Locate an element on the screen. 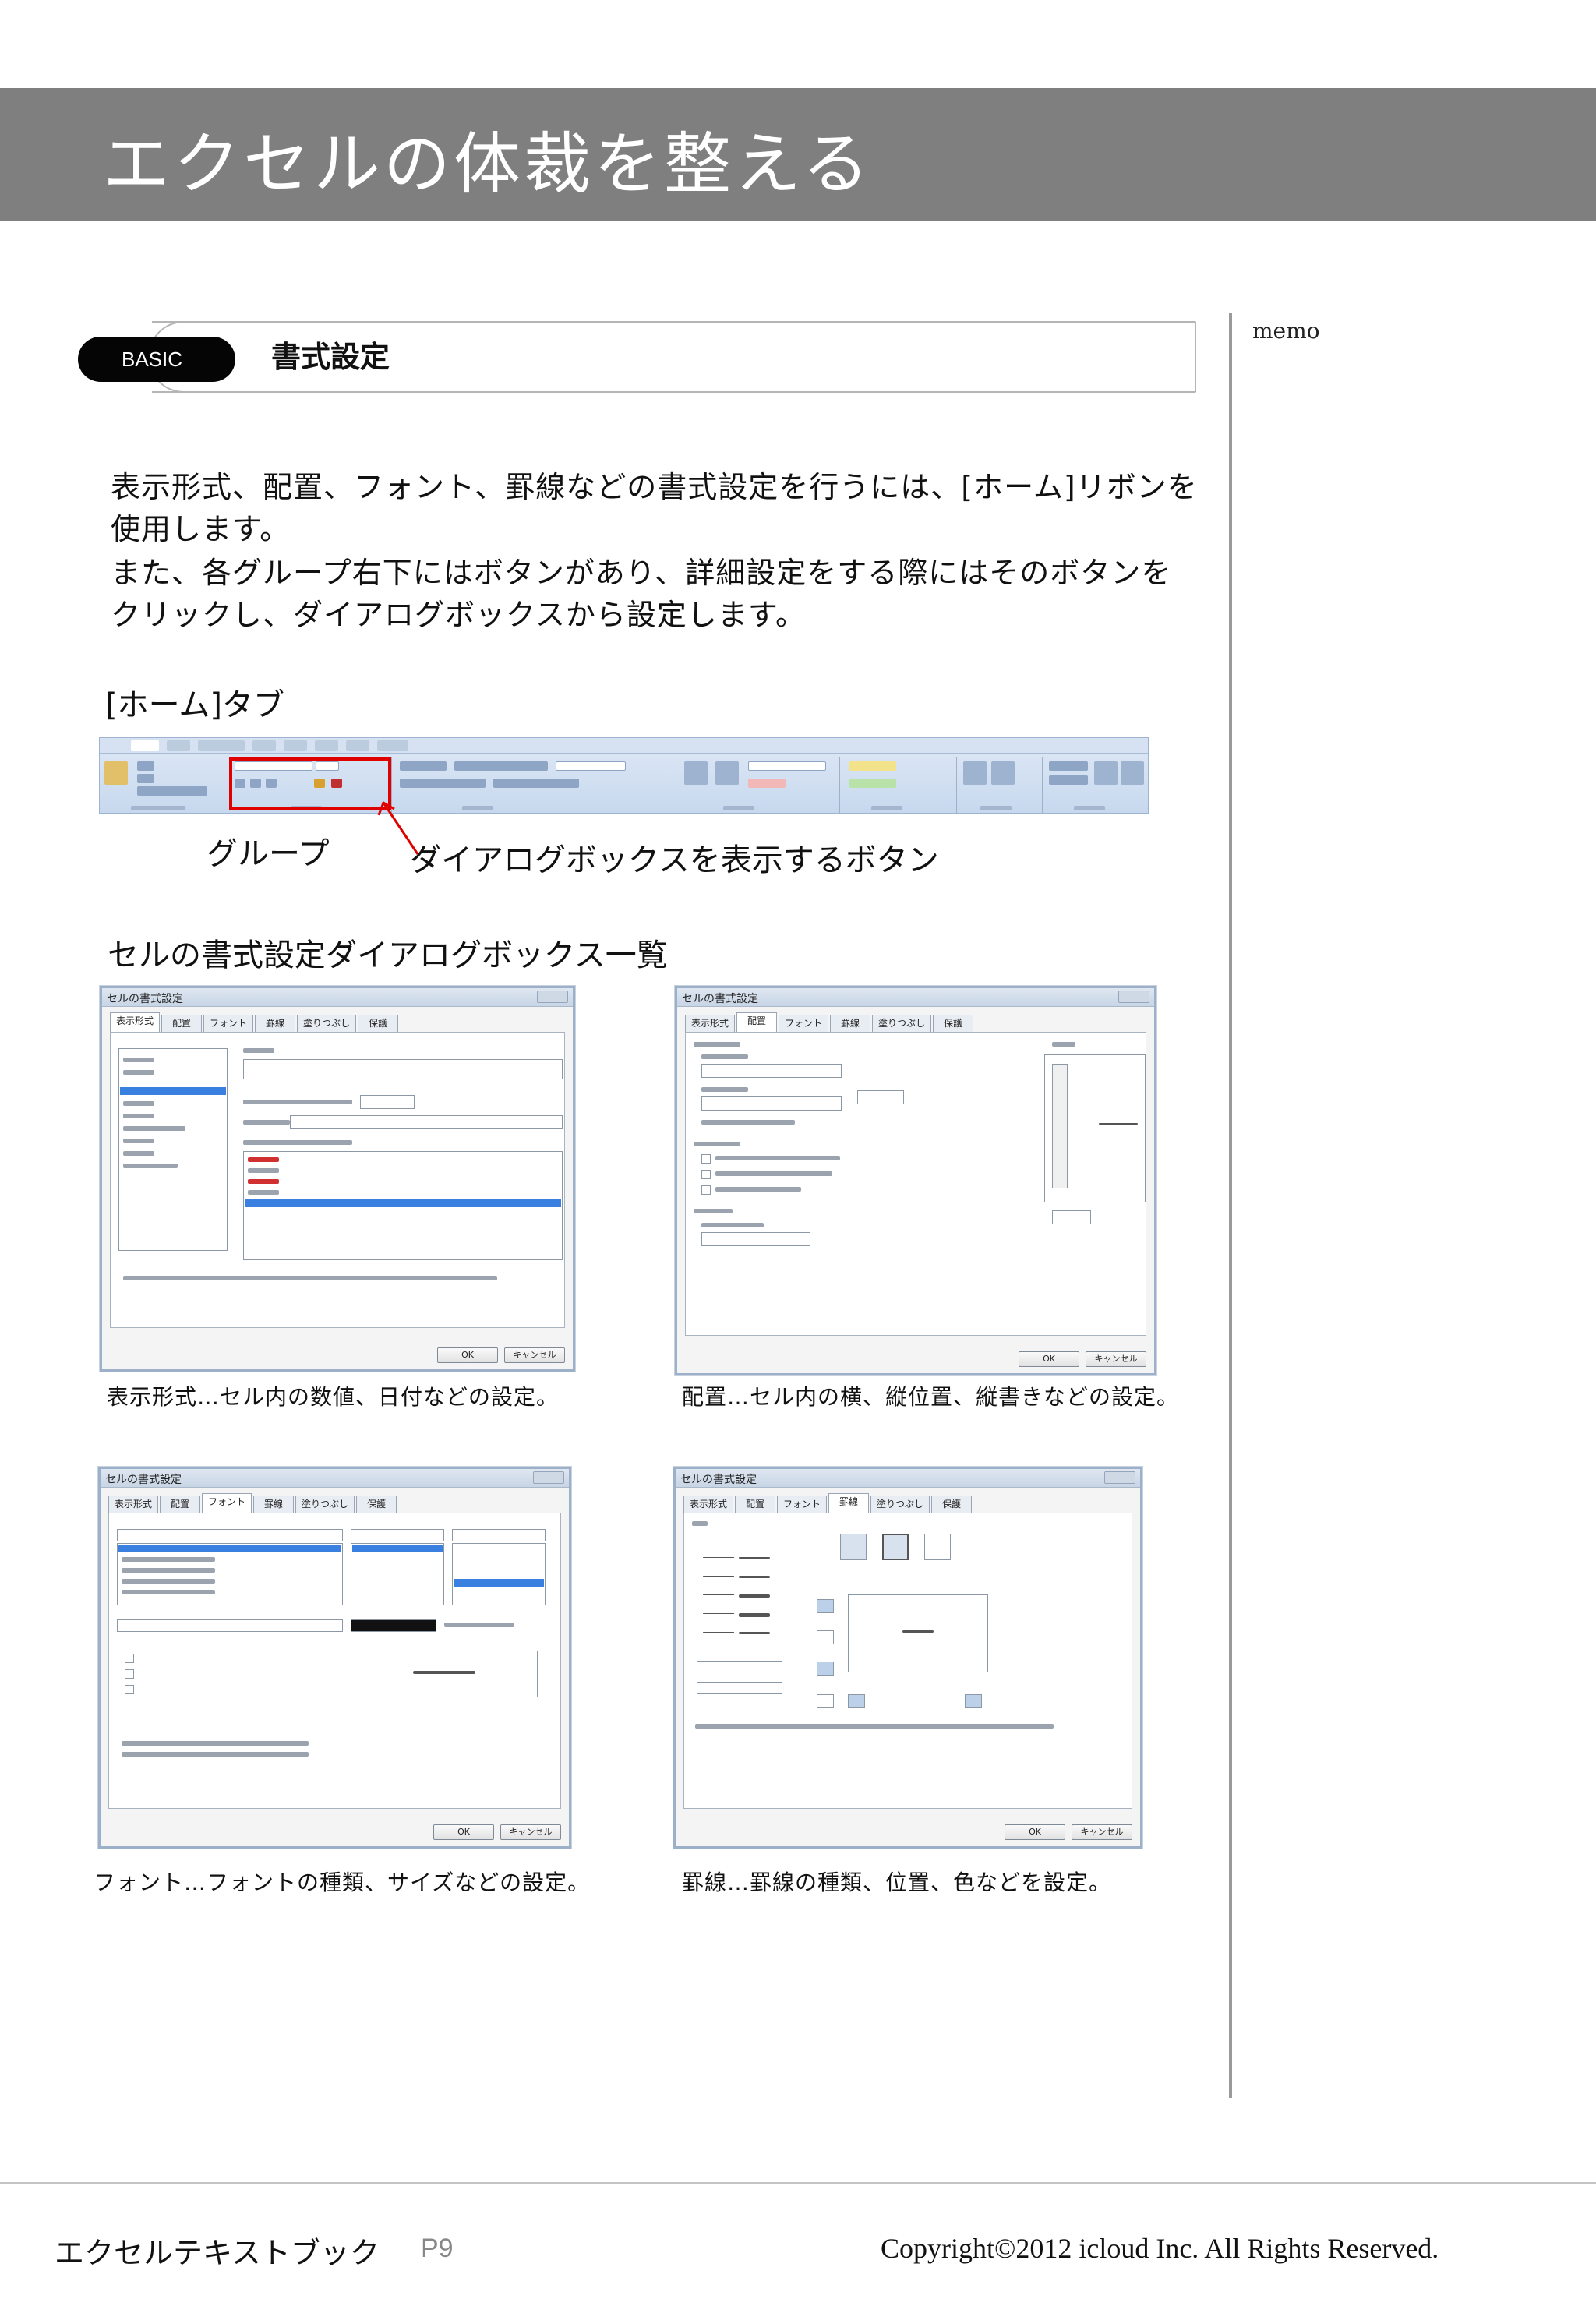 The image size is (1596, 2306). memo-label: memo is located at coordinates (1286, 331).